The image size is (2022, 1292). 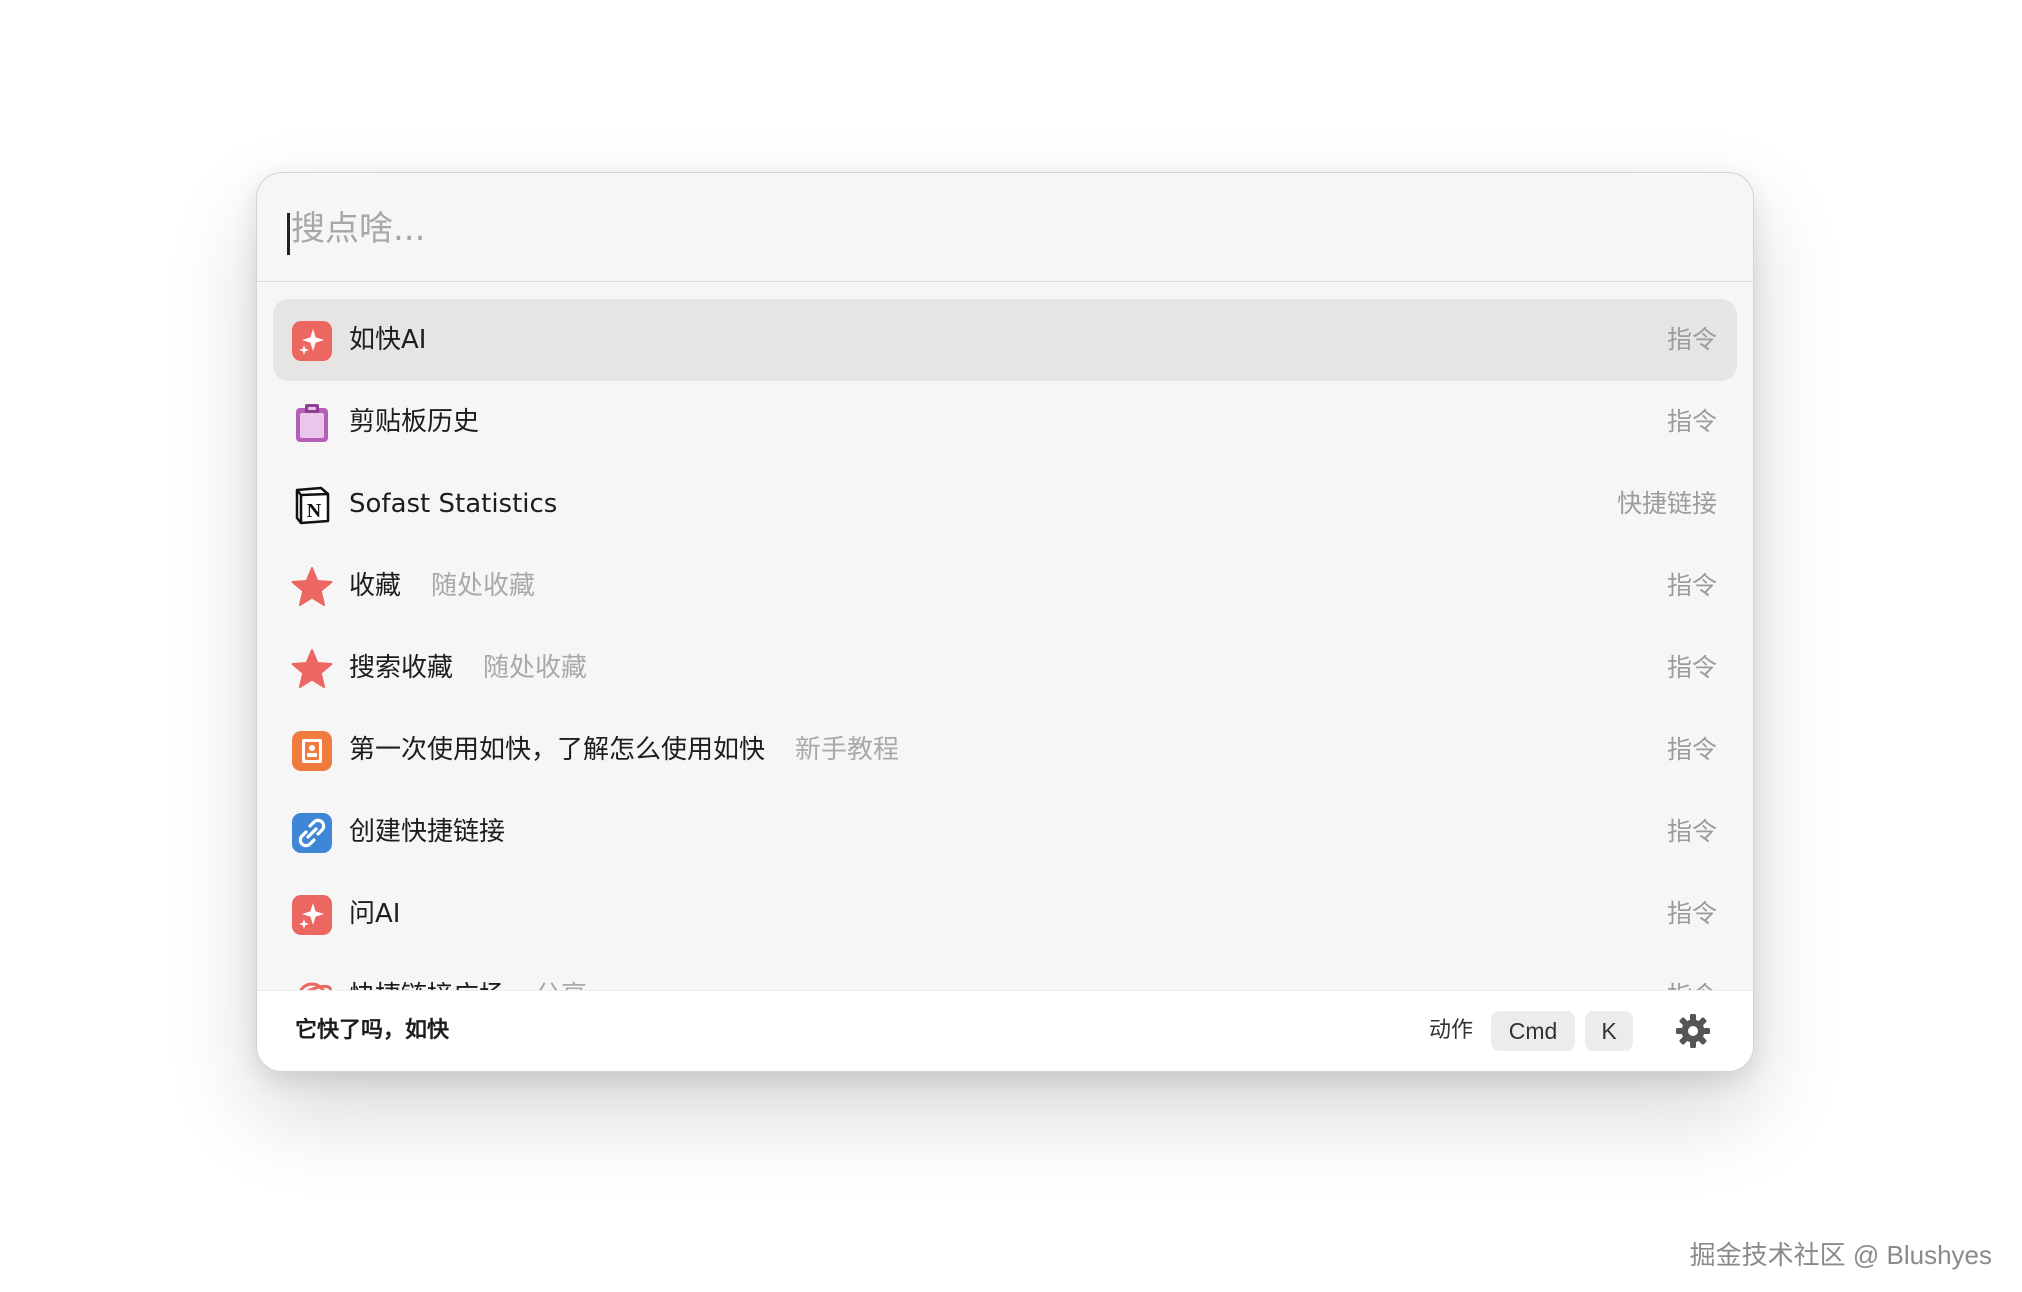 What do you see at coordinates (1005, 832) in the screenshot?
I see `result-row-create-quicklink: 创建快捷链接 指令` at bounding box center [1005, 832].